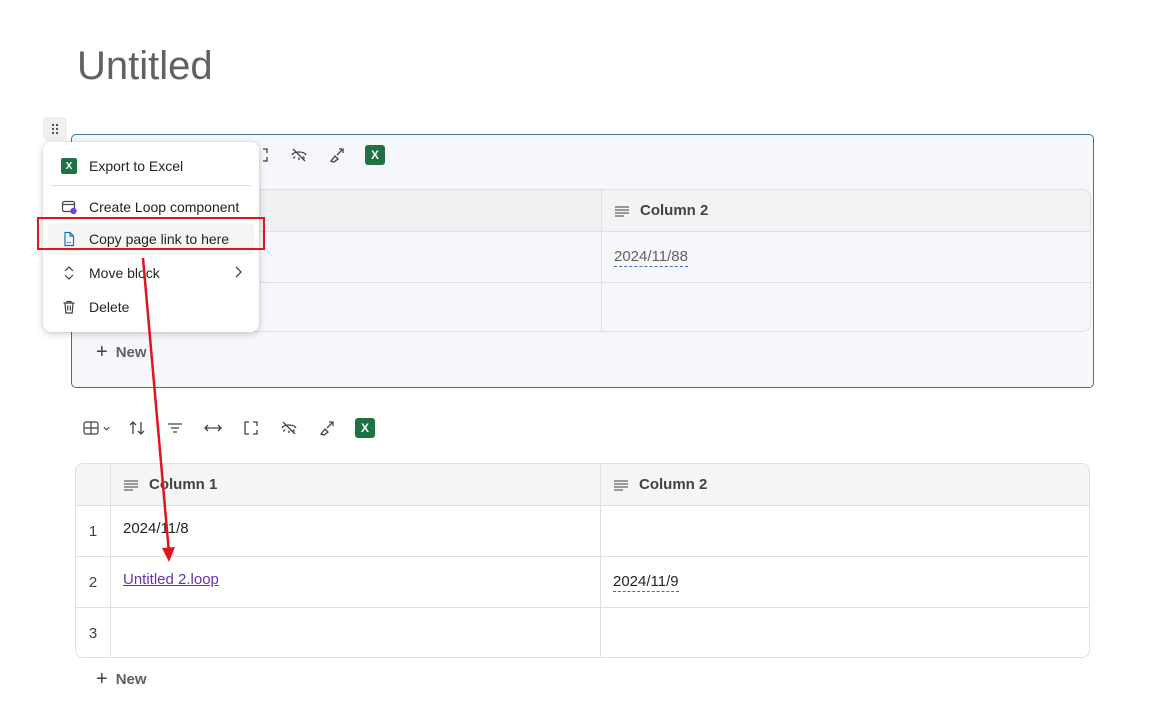 The height and width of the screenshot is (703, 1155). Describe the element at coordinates (151, 185) in the screenshot. I see `menu-divider` at that location.